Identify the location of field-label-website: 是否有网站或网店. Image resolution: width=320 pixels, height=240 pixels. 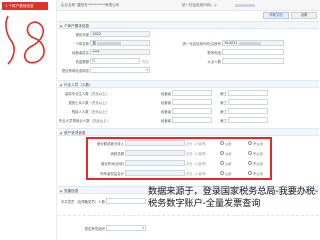
(75, 71).